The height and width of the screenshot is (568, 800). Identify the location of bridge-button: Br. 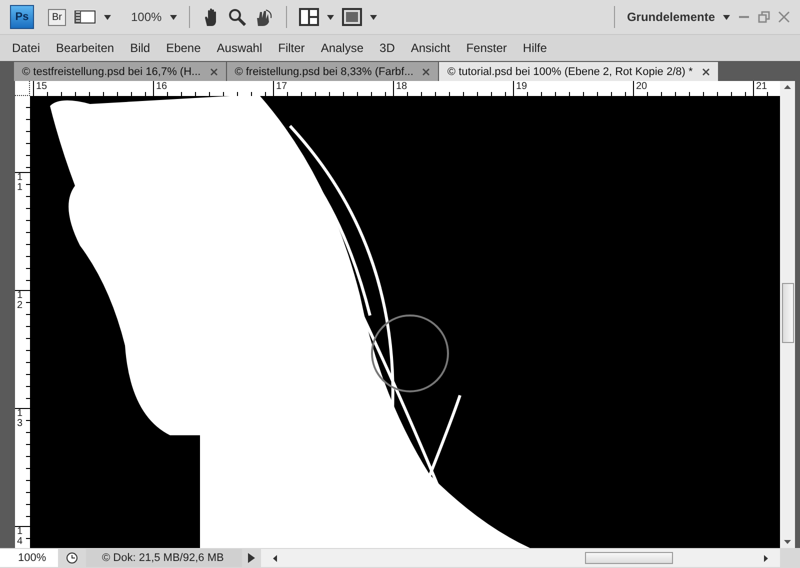
(57, 17).